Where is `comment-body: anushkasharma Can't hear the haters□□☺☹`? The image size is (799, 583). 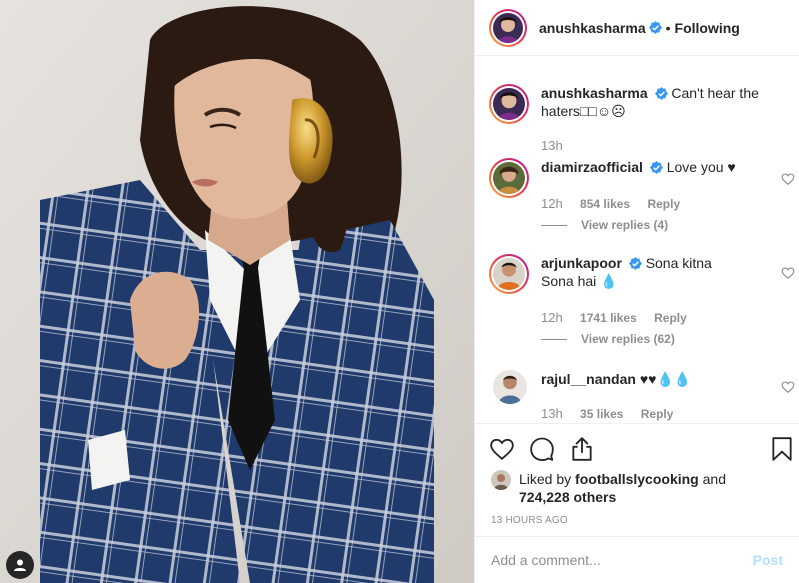 comment-body: anushkasharma Can't hear the haters□□☺☹ is located at coordinates (656, 102).